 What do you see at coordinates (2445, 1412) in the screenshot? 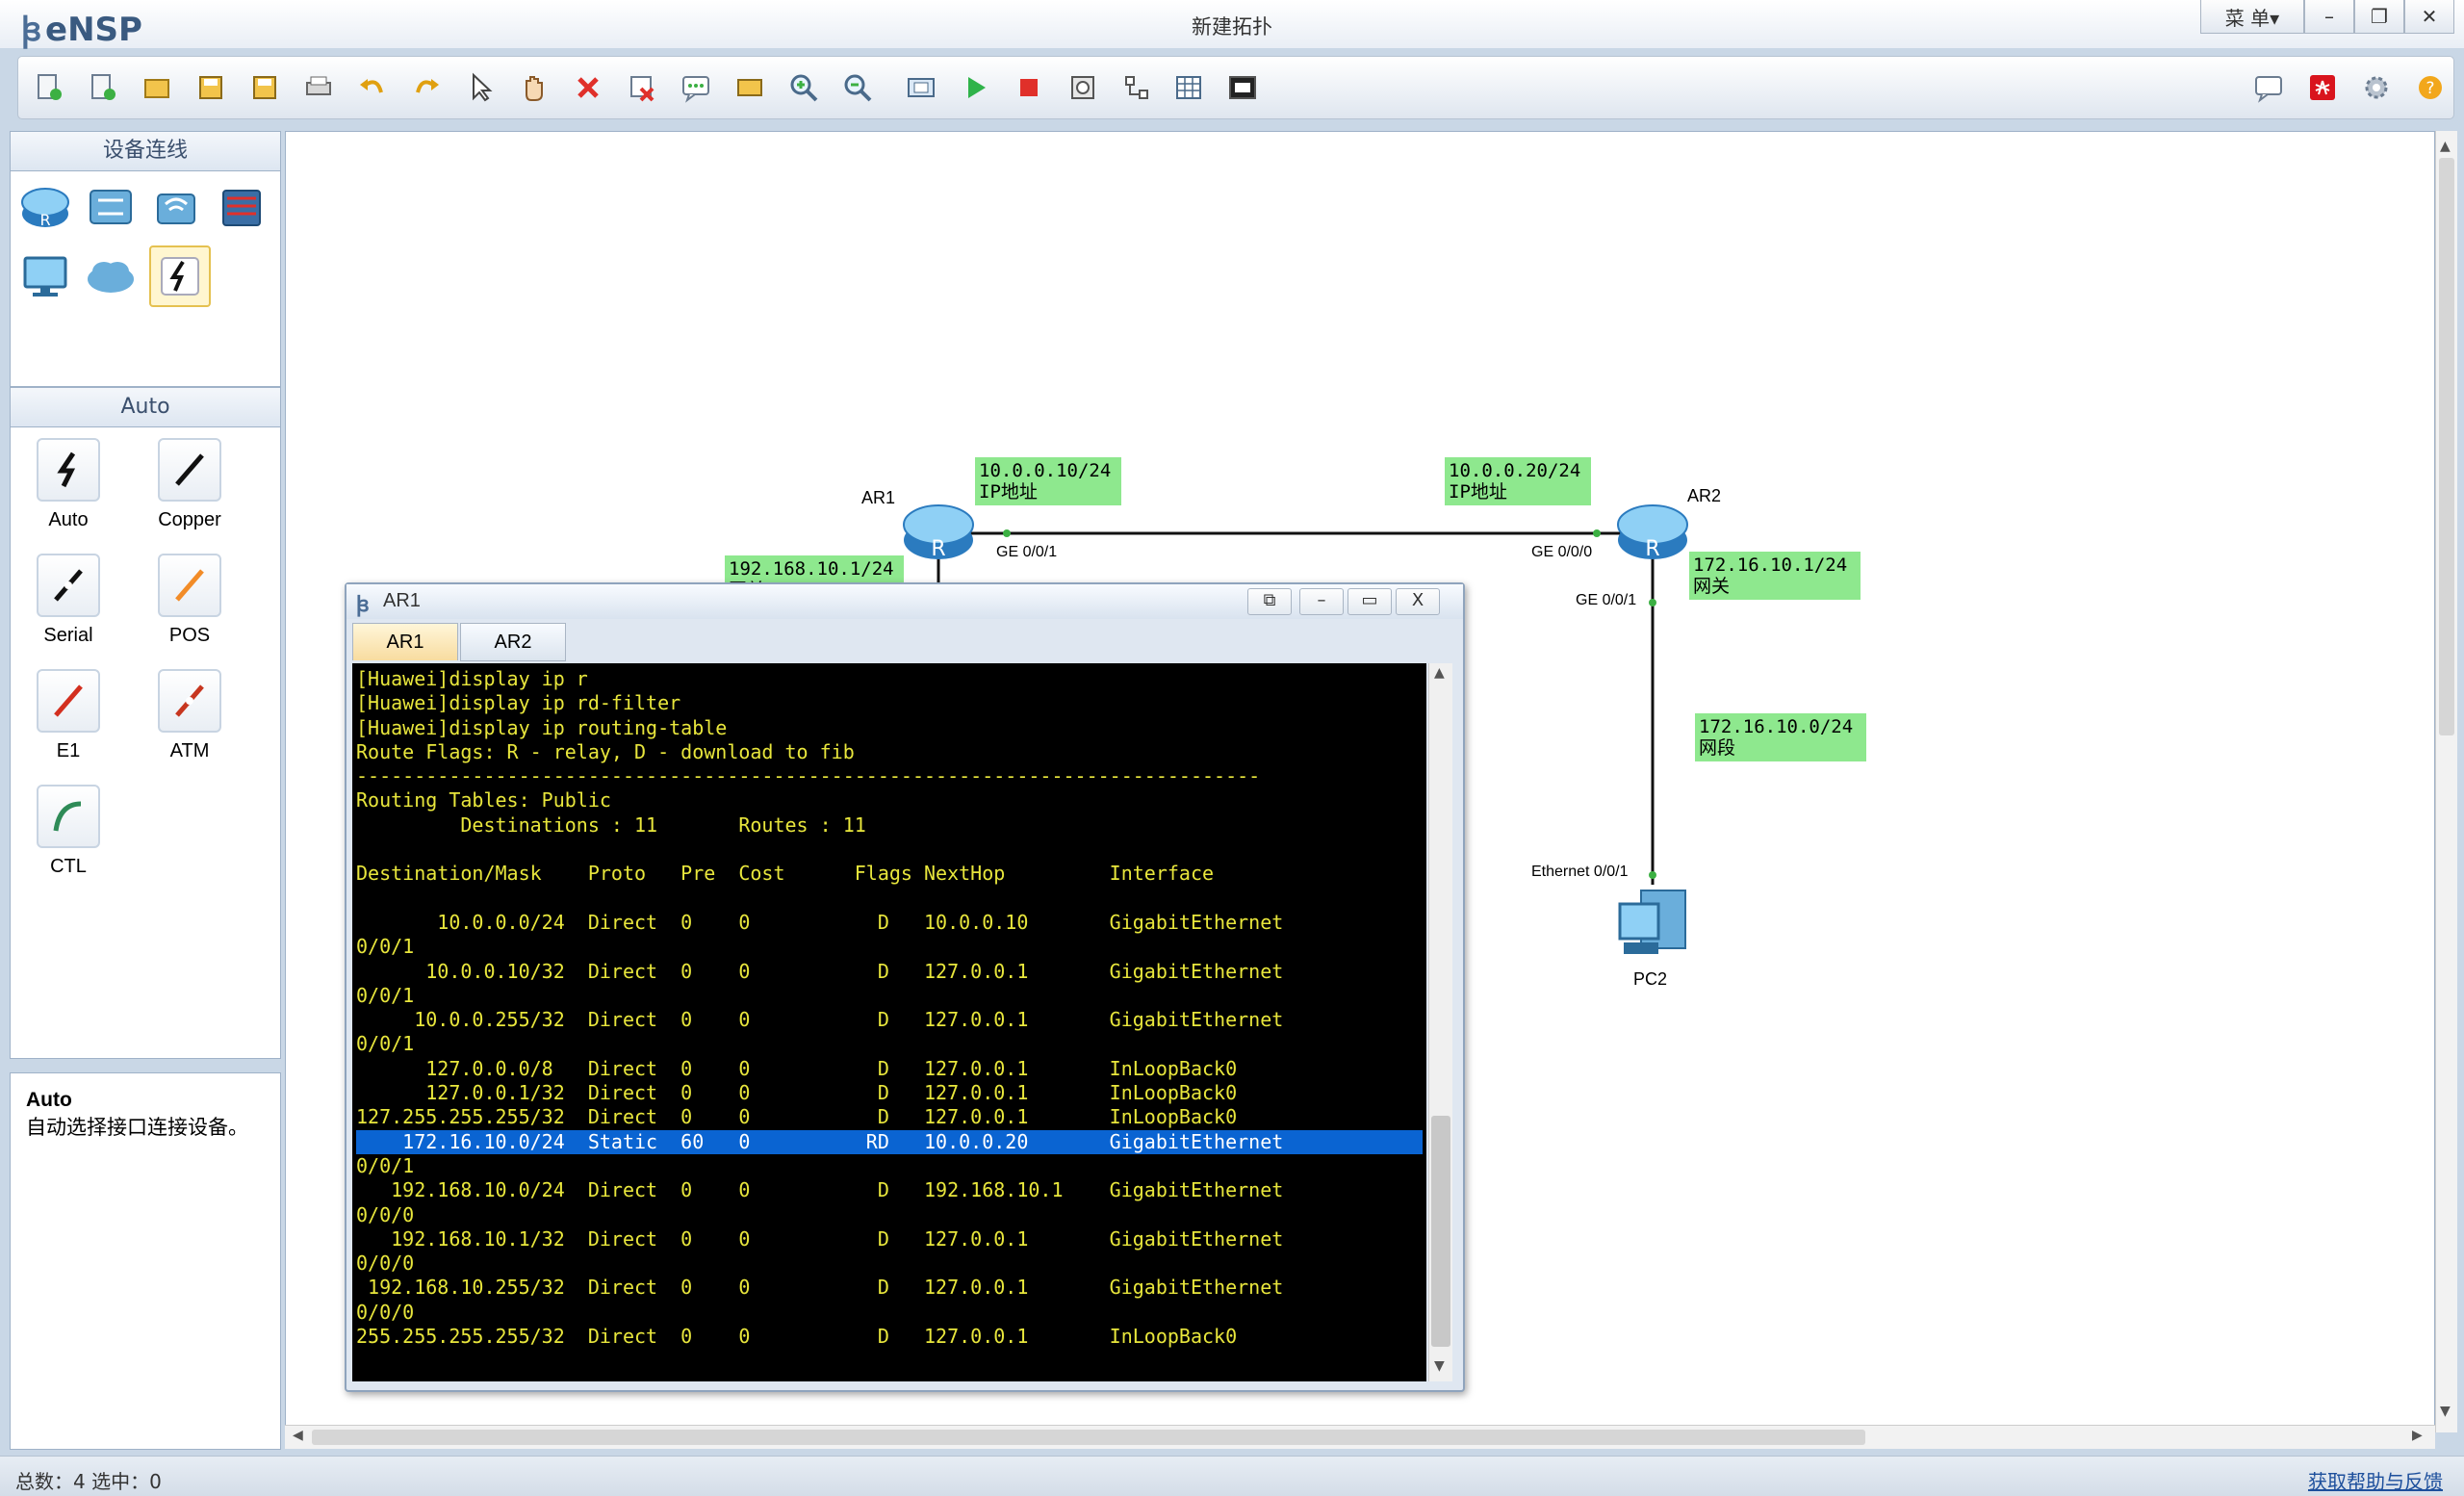
I see `scroll-down-icon: ▼` at bounding box center [2445, 1412].